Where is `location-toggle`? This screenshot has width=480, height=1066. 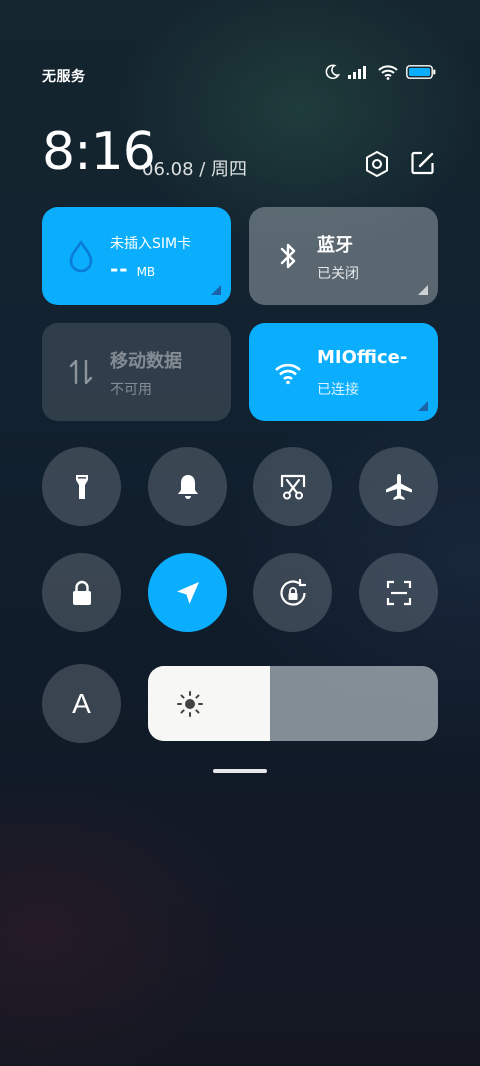 location-toggle is located at coordinates (187, 592).